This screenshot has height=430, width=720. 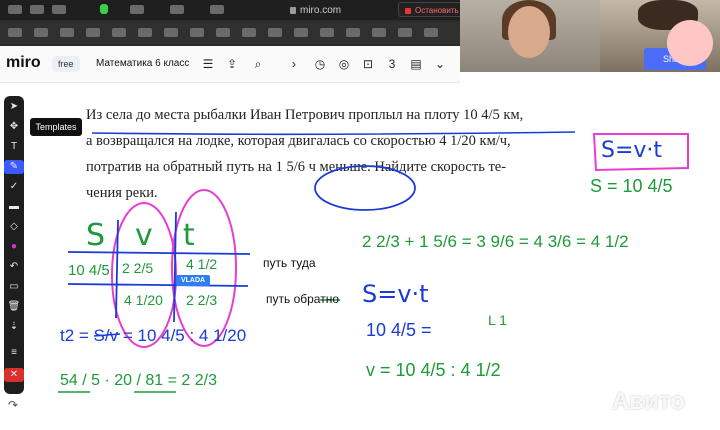 I want to click on calc-v: v = 10 4/5 : 4 1/2, so click(x=433, y=370).